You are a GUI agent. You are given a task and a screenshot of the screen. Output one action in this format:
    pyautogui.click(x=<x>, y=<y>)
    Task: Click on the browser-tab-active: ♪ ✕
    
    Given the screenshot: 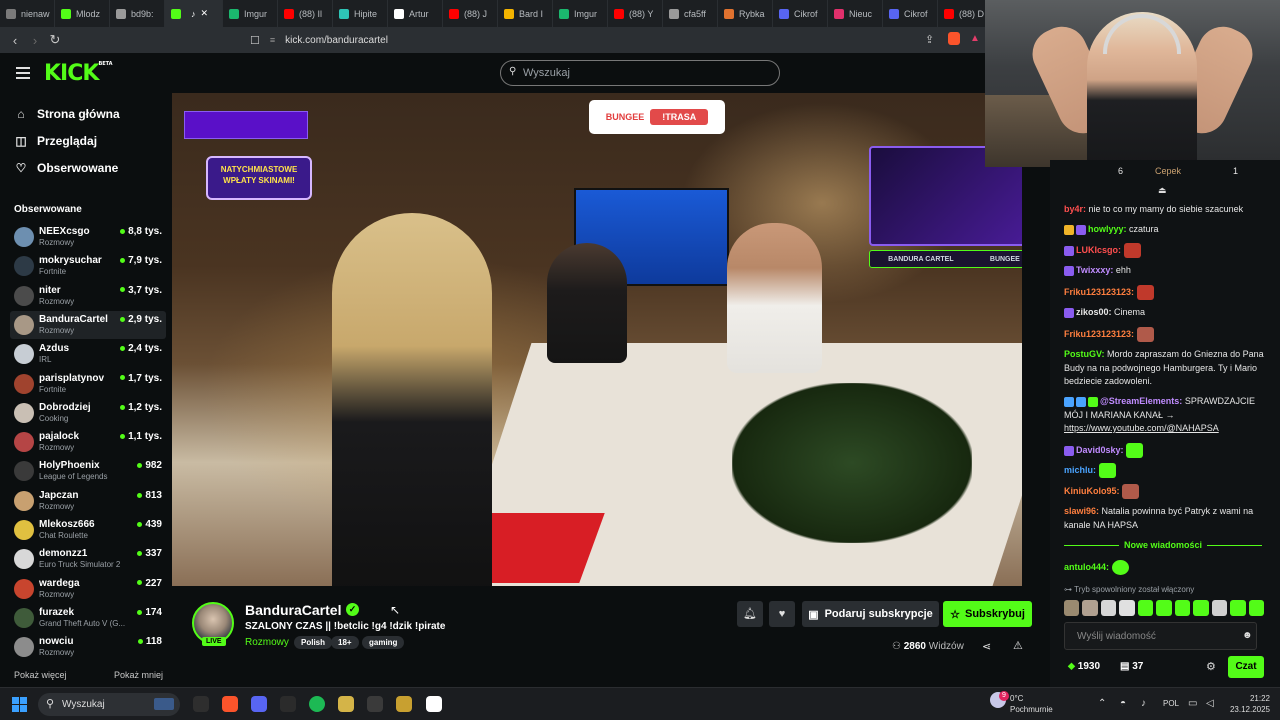 What is the action you would take?
    pyautogui.click(x=194, y=13)
    